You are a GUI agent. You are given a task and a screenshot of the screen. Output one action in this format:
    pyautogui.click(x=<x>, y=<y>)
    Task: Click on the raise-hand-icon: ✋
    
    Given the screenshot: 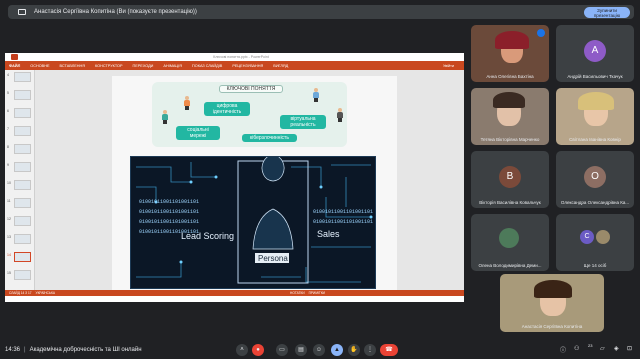 What is the action you would take?
    pyautogui.click(x=354, y=350)
    